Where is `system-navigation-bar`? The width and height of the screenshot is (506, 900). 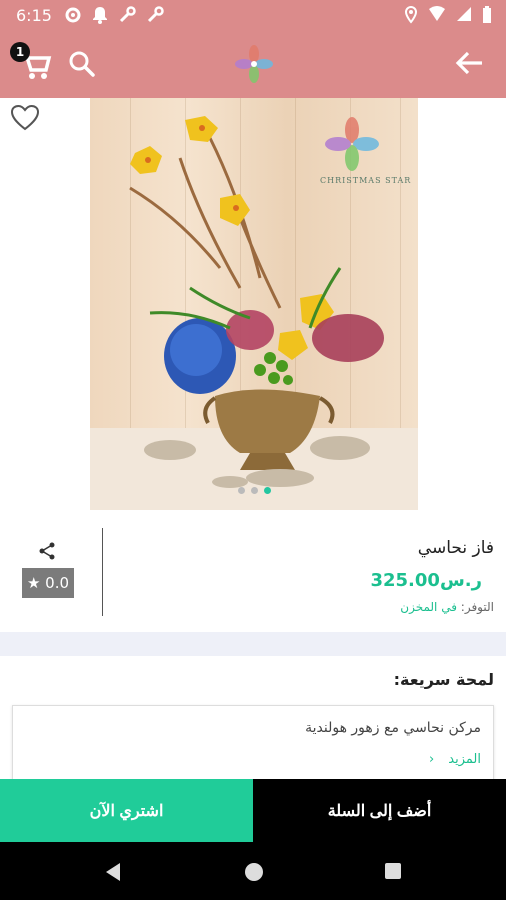
system-navigation-bar is located at coordinates (253, 871).